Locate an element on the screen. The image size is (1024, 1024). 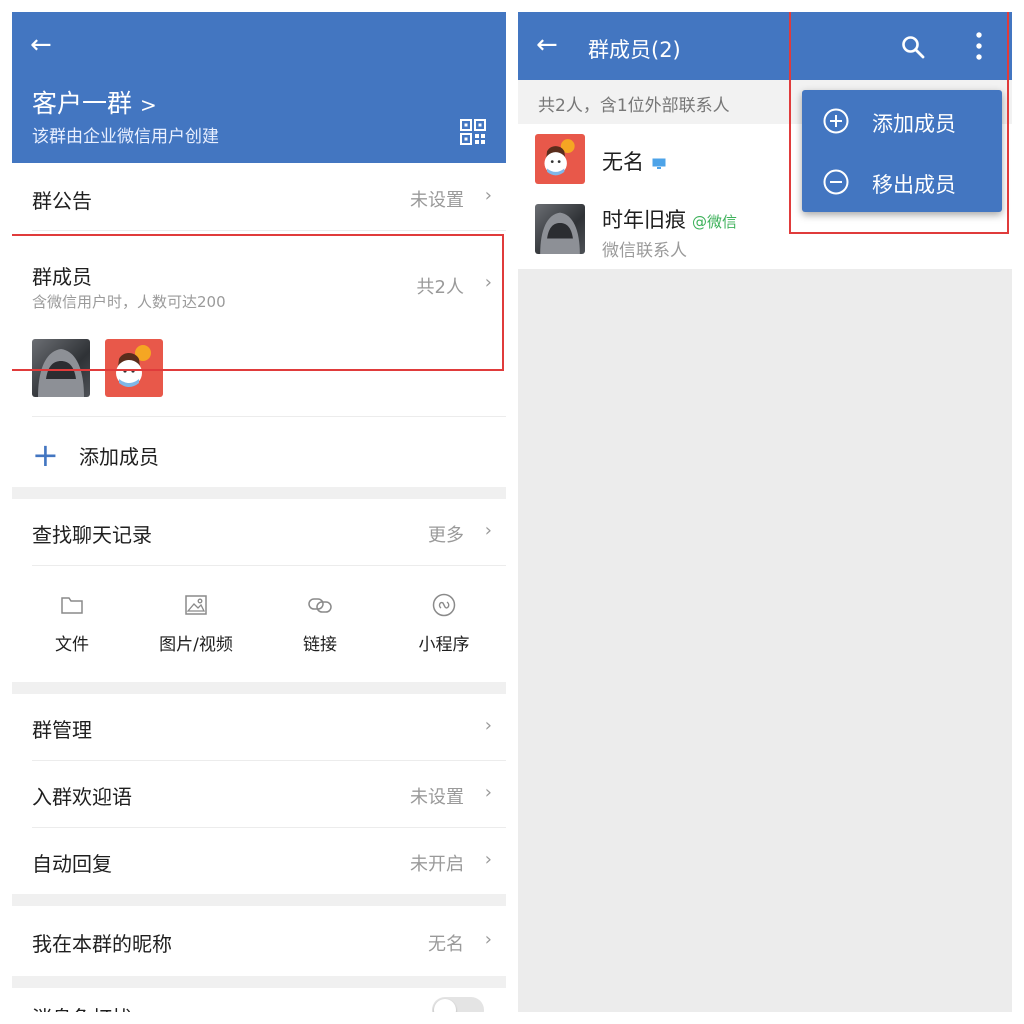
toggle-knob is located at coordinates (445, 1005).